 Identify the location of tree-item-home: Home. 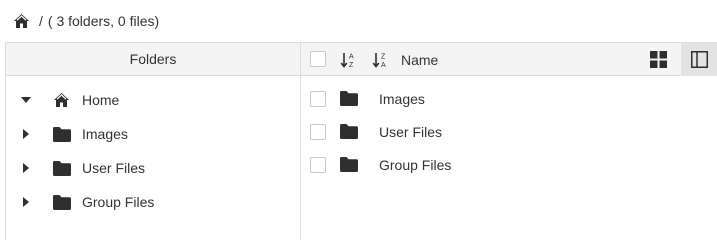
(153, 100).